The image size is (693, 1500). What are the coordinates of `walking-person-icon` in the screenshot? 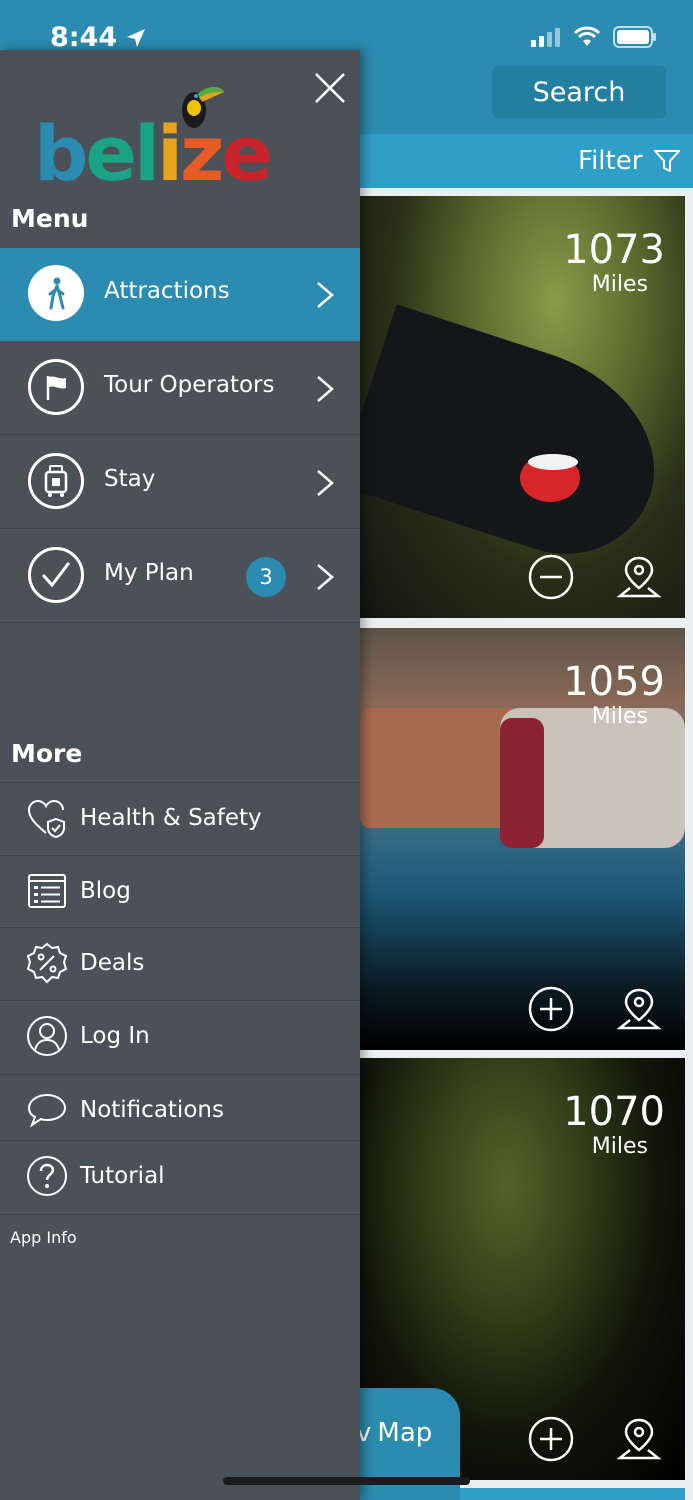 It's located at (56, 293).